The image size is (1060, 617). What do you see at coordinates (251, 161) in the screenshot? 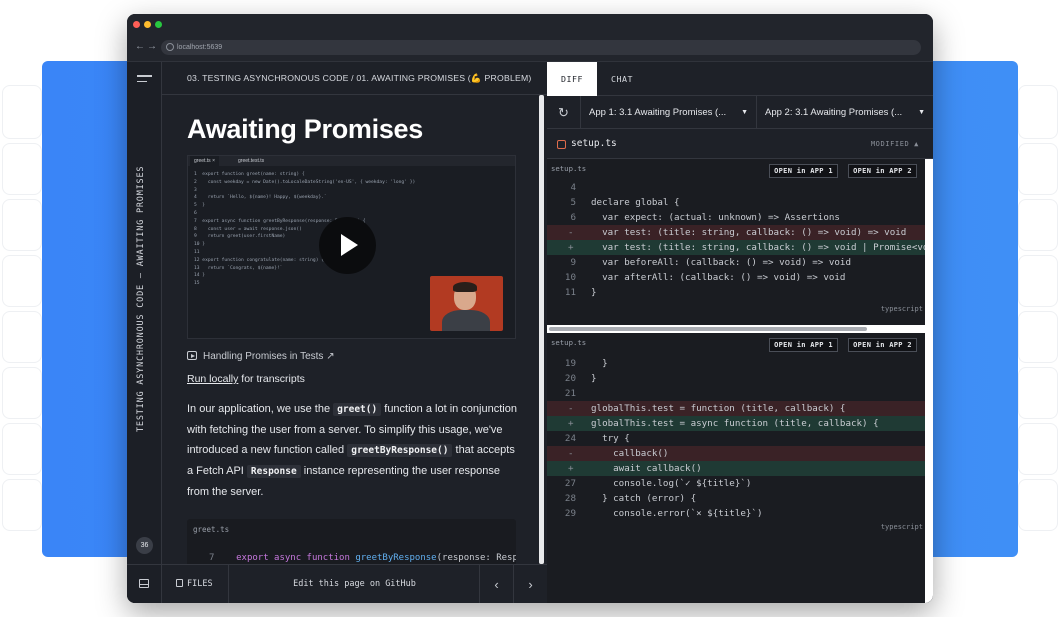
I see `video-tab: greet.test.ts` at bounding box center [251, 161].